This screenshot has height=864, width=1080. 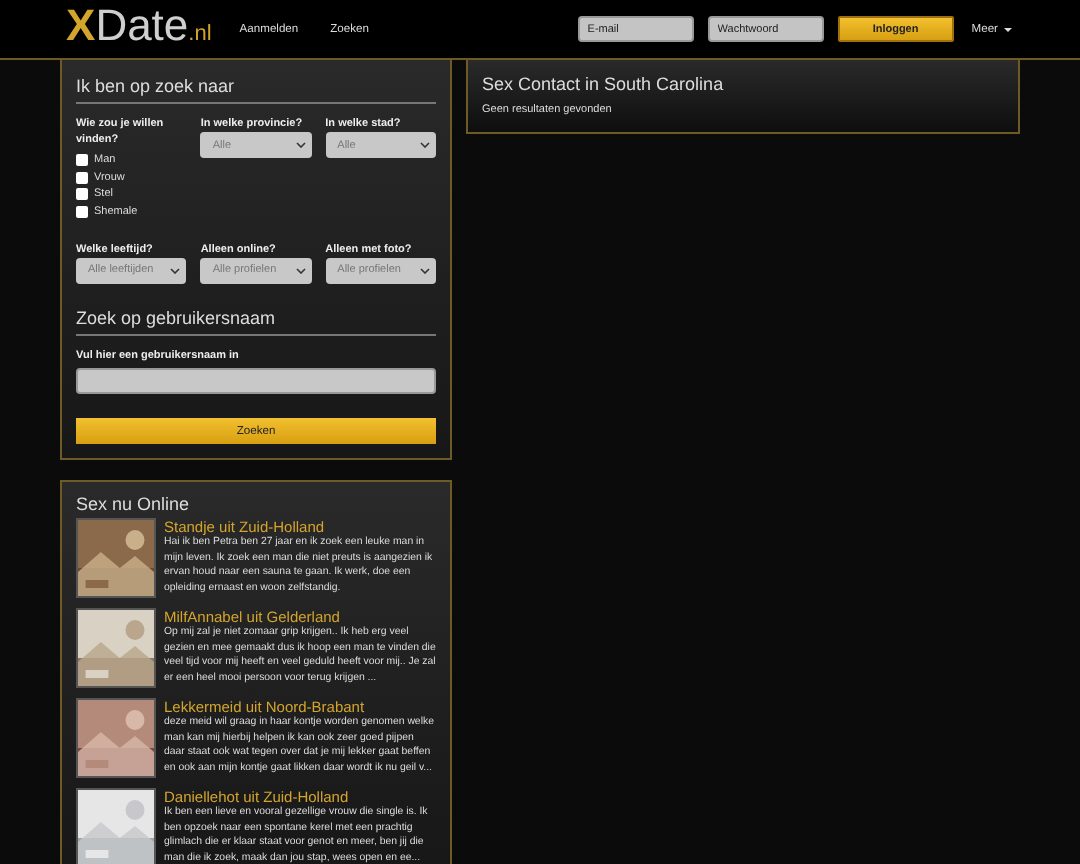 I want to click on panel-title: Ik ben op zoek naar, so click(x=156, y=87).